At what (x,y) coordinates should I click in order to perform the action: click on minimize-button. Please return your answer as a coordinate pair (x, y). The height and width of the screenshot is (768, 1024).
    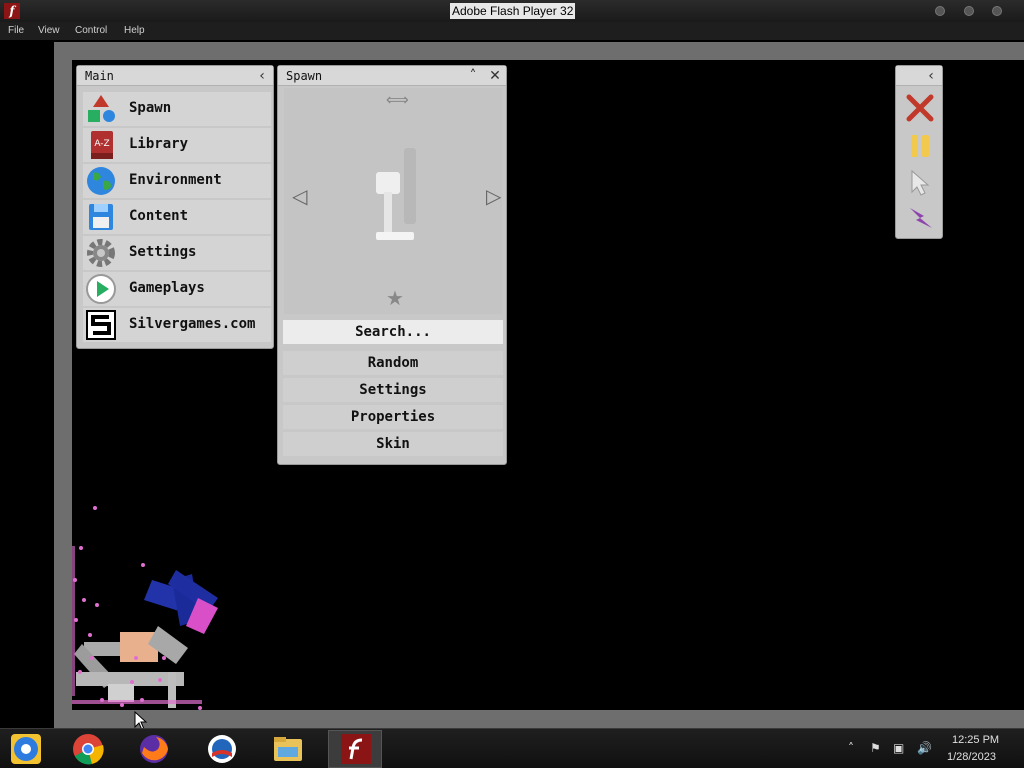
    Looking at the image, I should click on (940, 11).